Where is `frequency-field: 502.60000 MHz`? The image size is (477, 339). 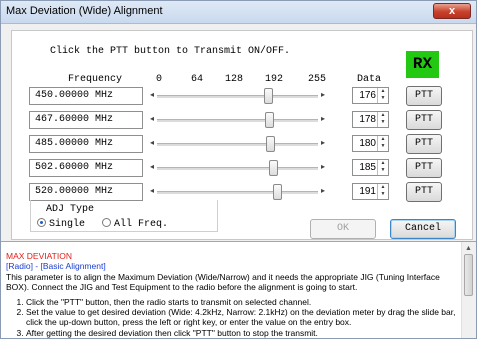 frequency-field: 502.60000 MHz is located at coordinates (86, 168).